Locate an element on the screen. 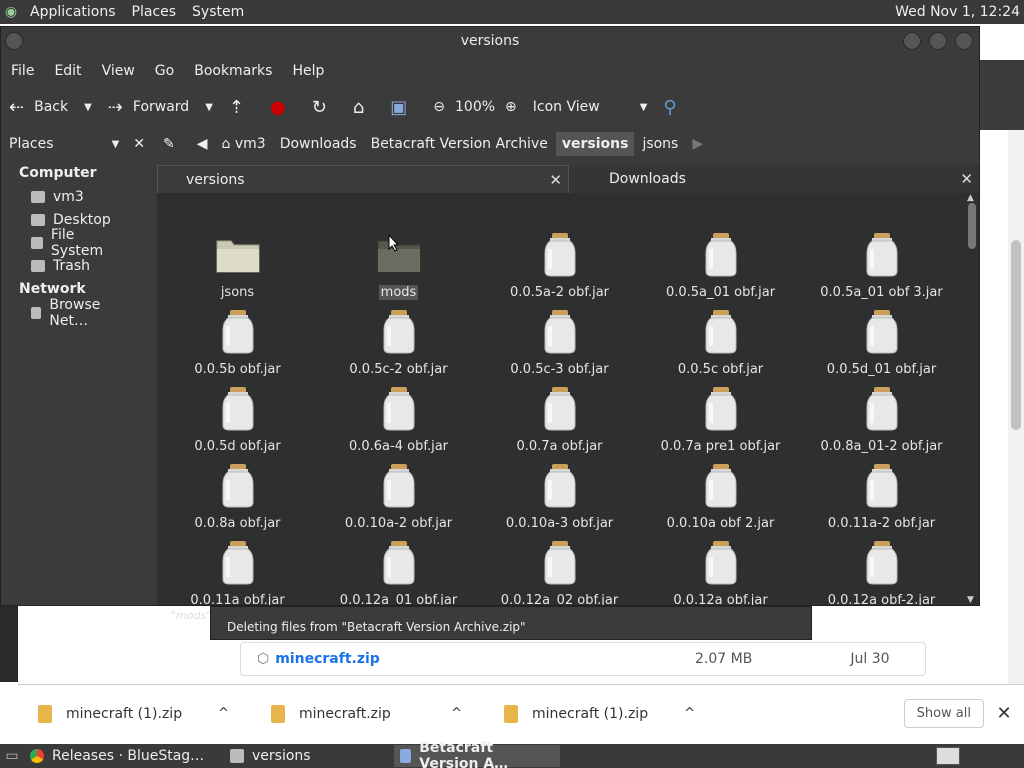 This screenshot has height=768, width=1024. reload-button: ↻ is located at coordinates (324, 107).